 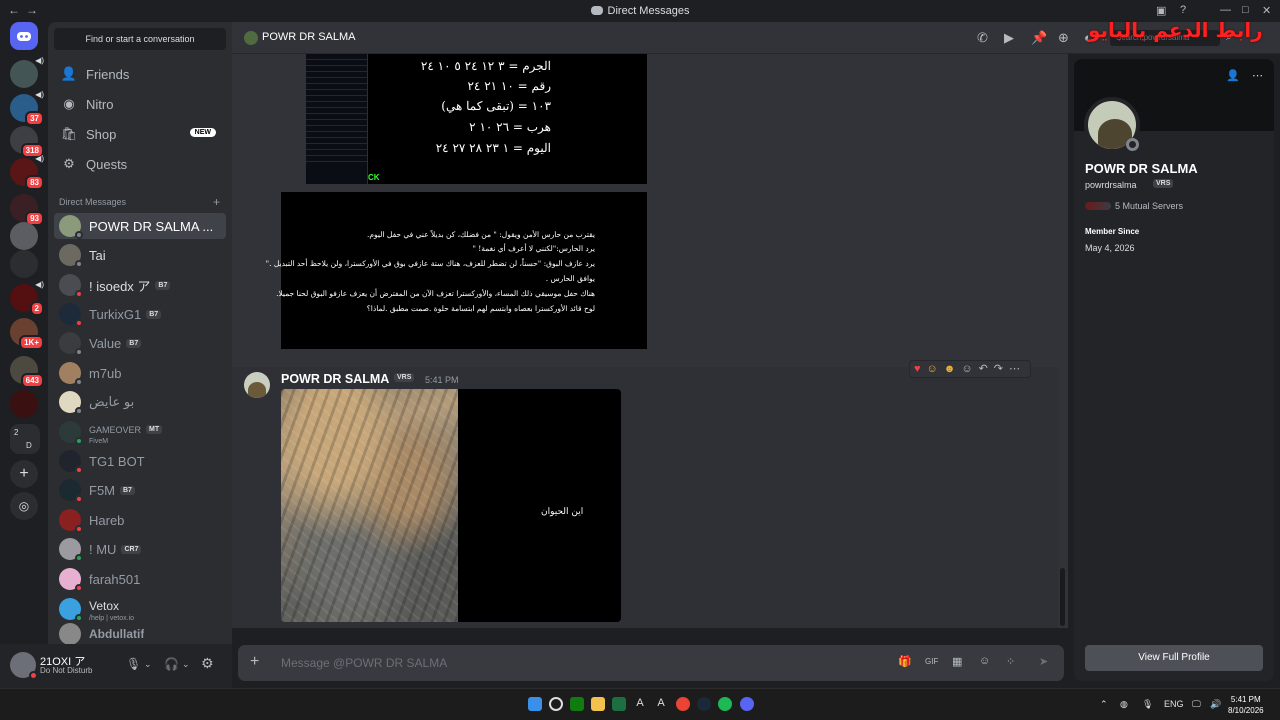 I want to click on maximize-button: □, so click(x=1245, y=10).